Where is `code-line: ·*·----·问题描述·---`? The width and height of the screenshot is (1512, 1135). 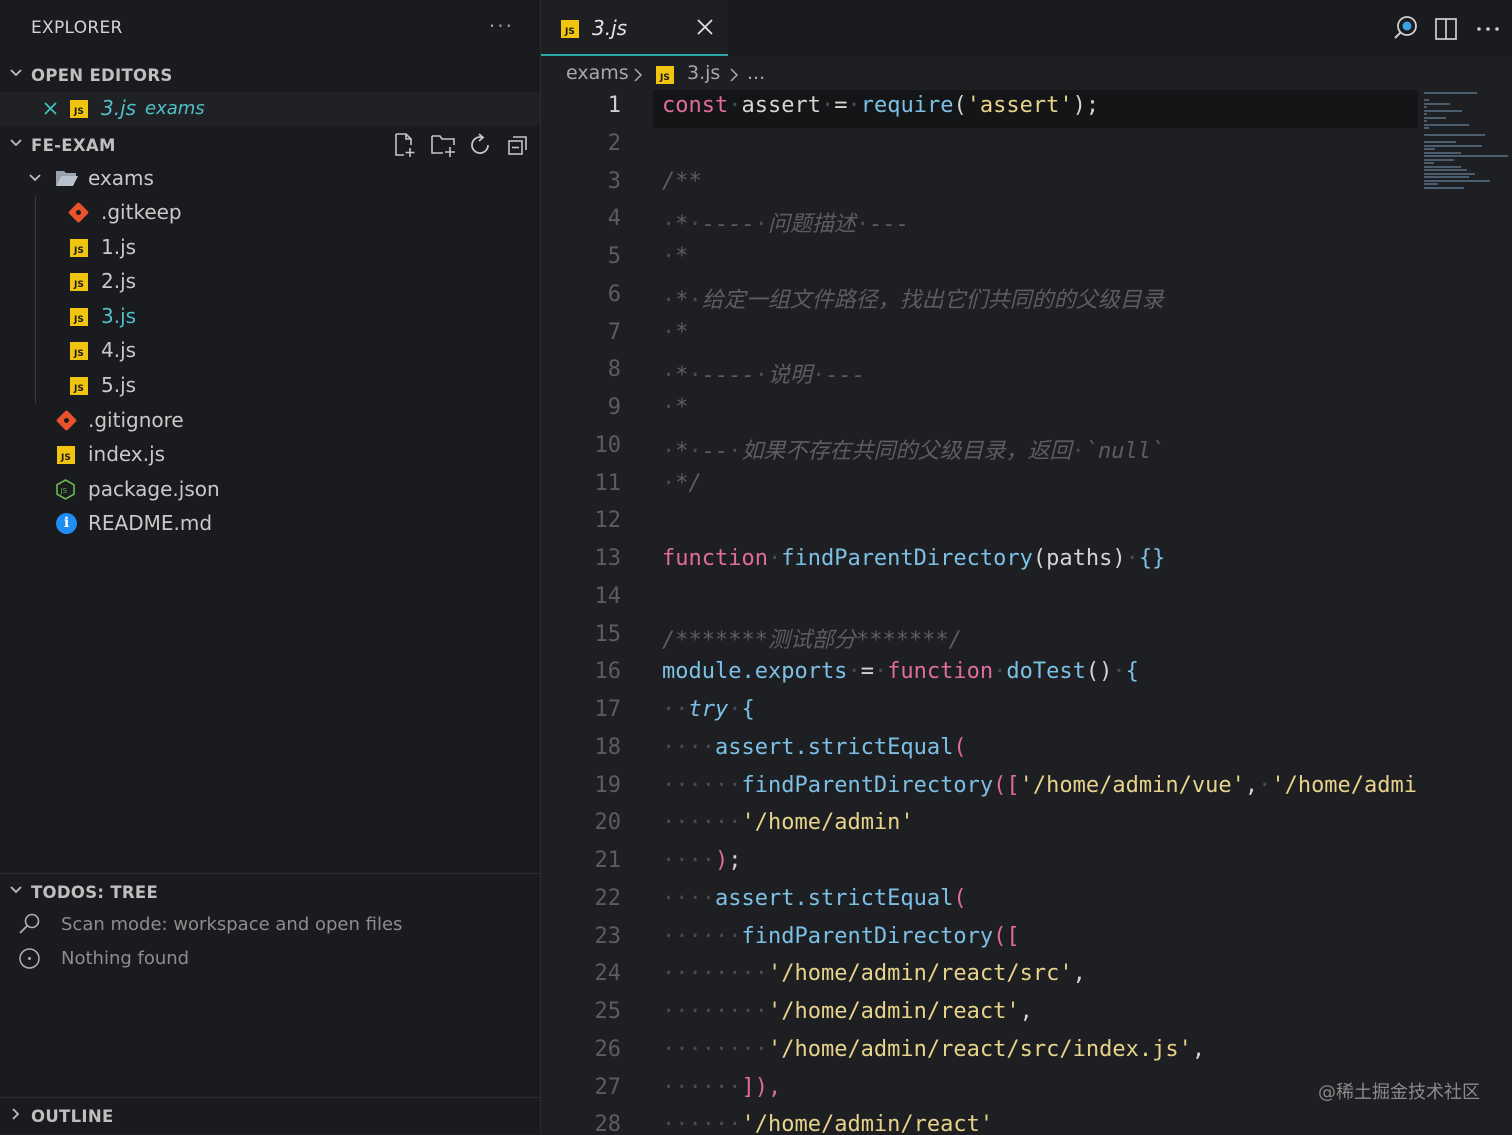
code-line: ·*·----·问题描述·--- is located at coordinates (785, 222).